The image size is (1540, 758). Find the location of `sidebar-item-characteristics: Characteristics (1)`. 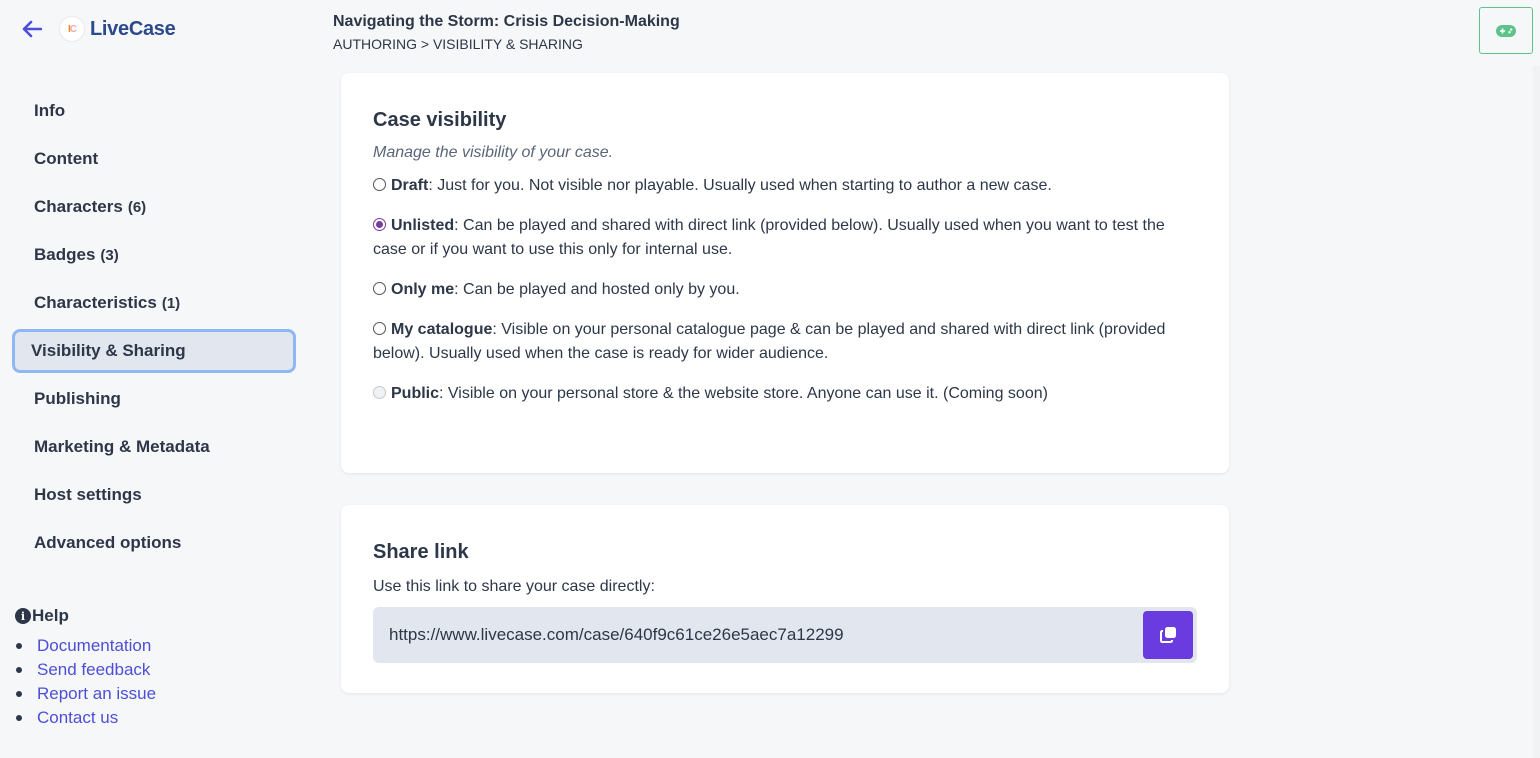

sidebar-item-characteristics: Characteristics (1) is located at coordinates (154, 303).